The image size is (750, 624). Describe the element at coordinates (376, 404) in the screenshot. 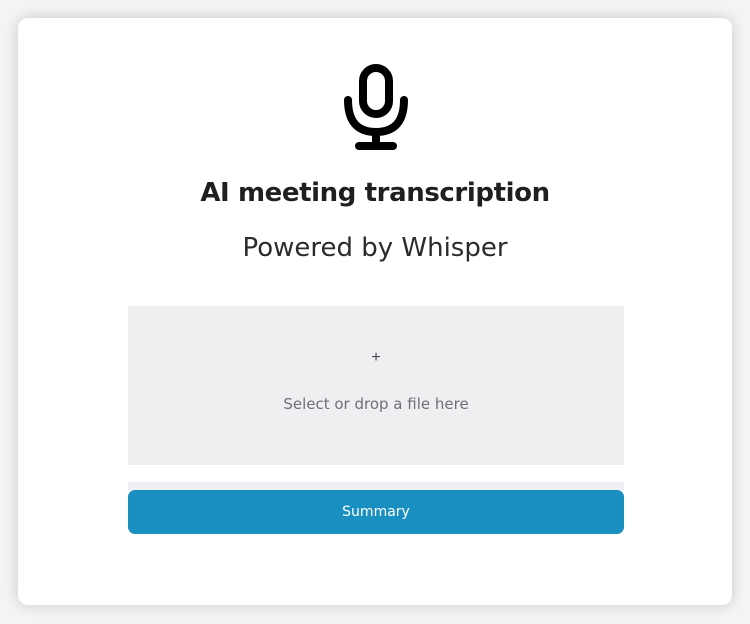

I see `dropzone-prompt: Select or drop a file here` at that location.